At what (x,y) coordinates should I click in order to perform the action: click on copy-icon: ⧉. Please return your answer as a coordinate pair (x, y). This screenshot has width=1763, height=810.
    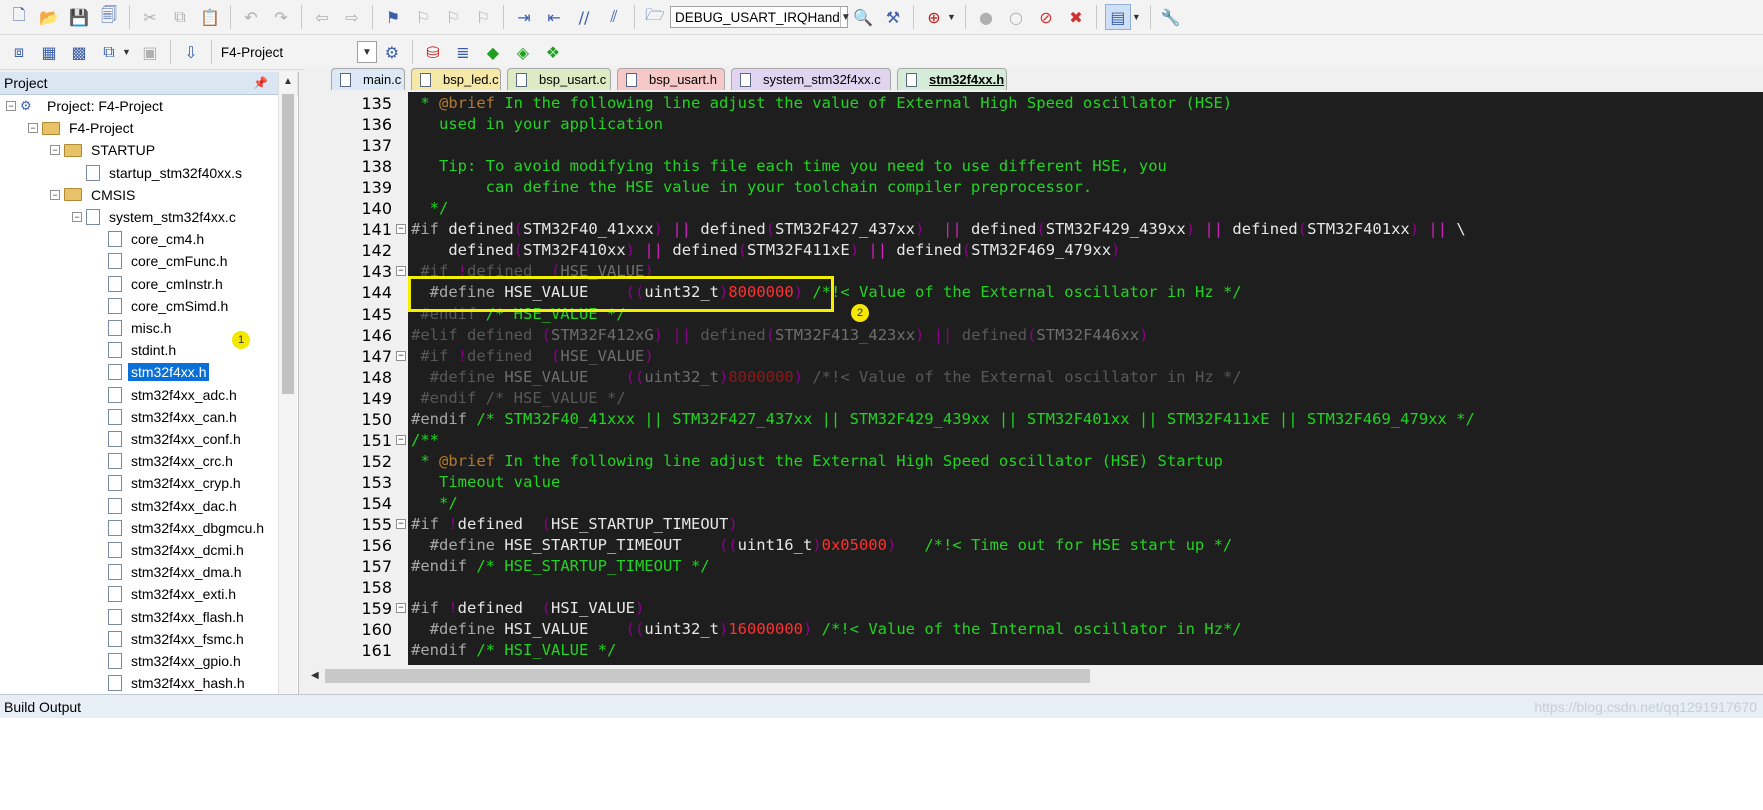
    Looking at the image, I should click on (180, 17).